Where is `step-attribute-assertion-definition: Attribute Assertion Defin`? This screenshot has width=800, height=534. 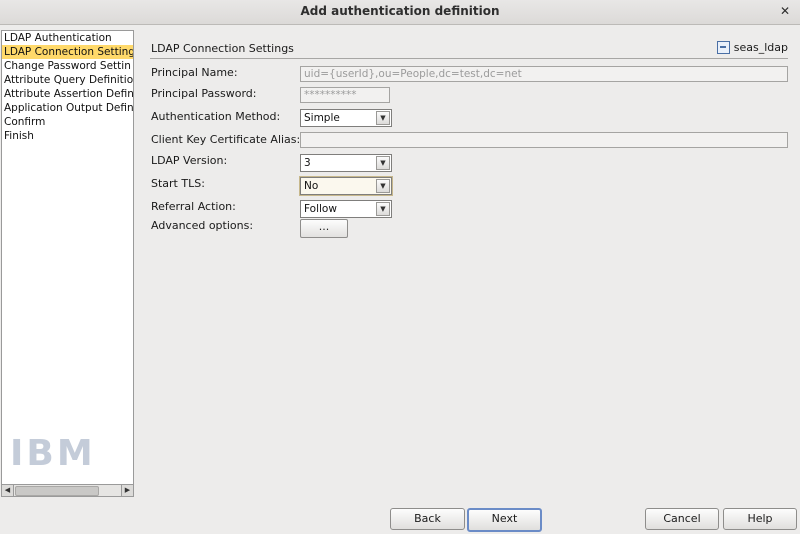
step-attribute-assertion-definition: Attribute Assertion Defin is located at coordinates (67, 94).